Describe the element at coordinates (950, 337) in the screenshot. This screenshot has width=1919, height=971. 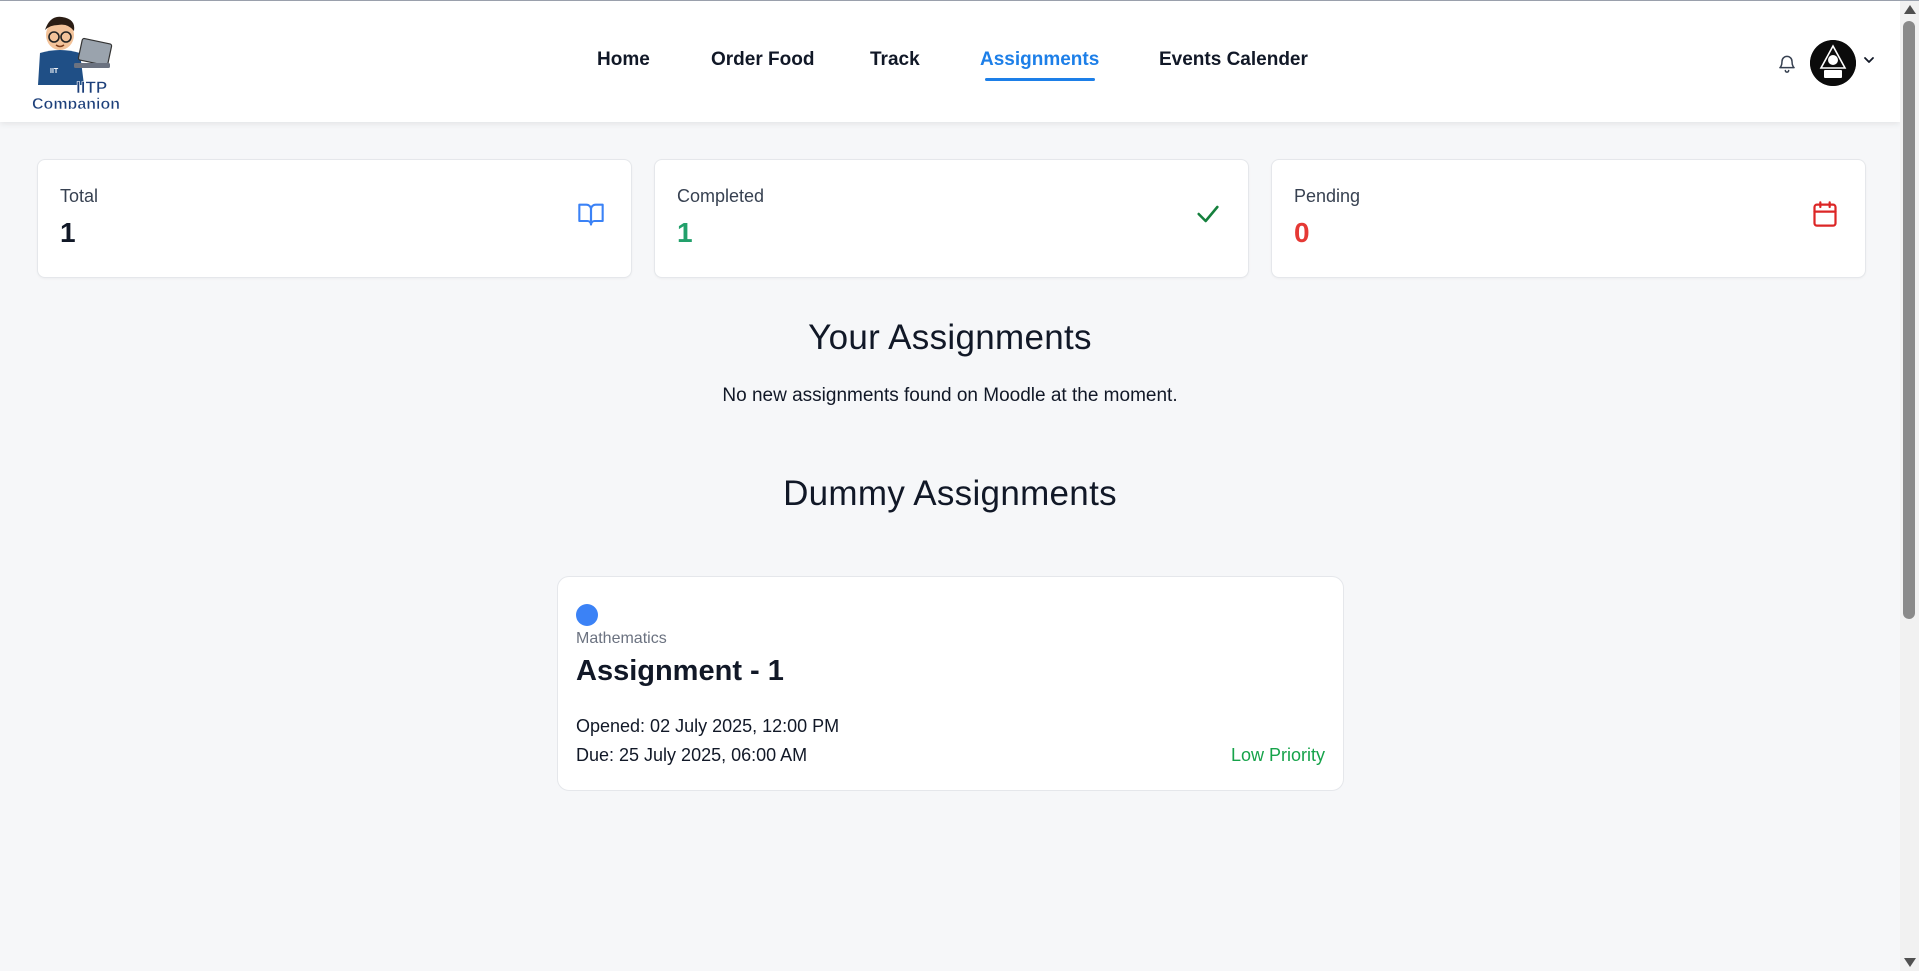
I see `your-assignments-title: Your Assignments` at that location.